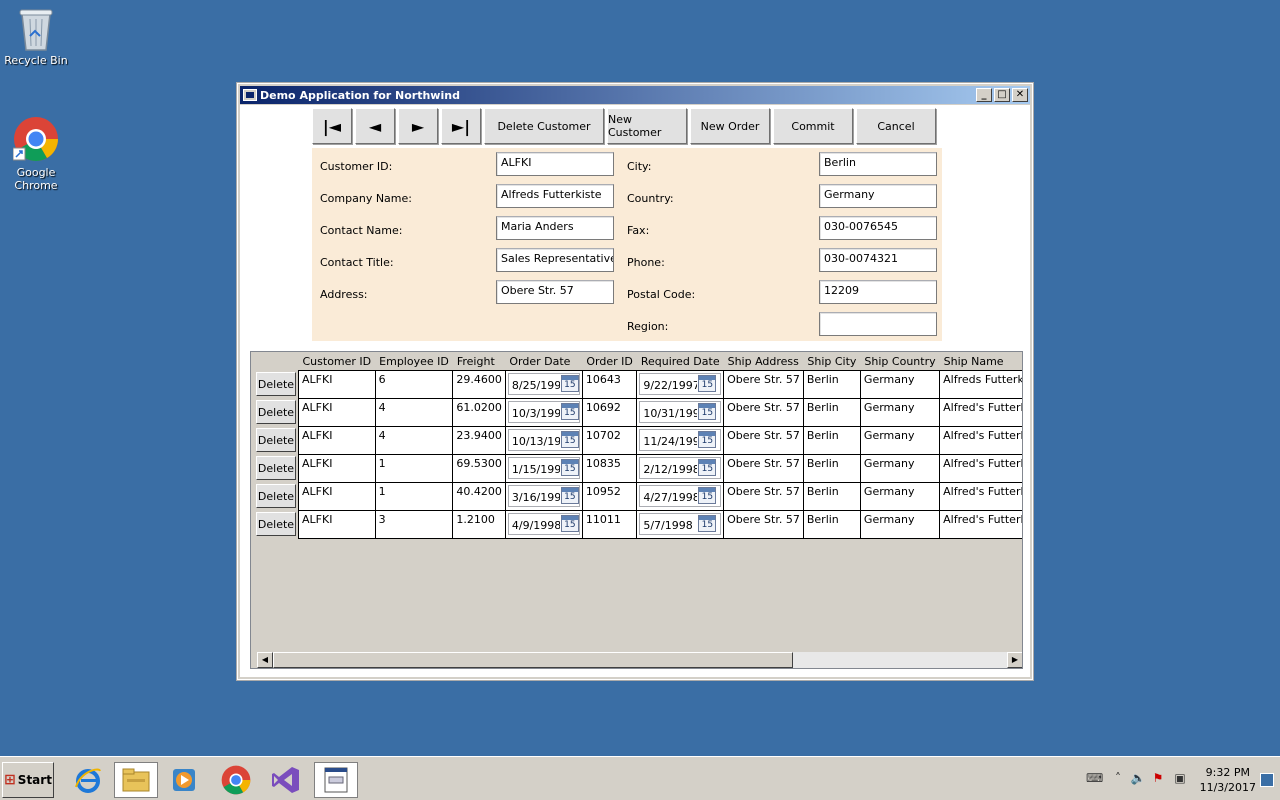 The width and height of the screenshot is (1280, 800). Describe the element at coordinates (980, 384) in the screenshot. I see `cell-ship-name: Alfreds Futterkiste` at that location.